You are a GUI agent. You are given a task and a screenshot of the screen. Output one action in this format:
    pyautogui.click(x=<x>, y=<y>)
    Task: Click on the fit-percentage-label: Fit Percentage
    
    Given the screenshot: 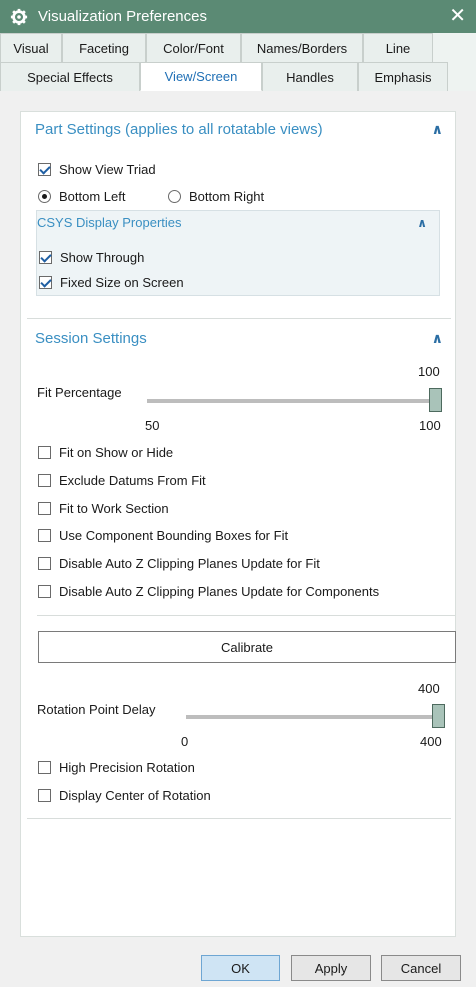 What is the action you would take?
    pyautogui.click(x=79, y=392)
    